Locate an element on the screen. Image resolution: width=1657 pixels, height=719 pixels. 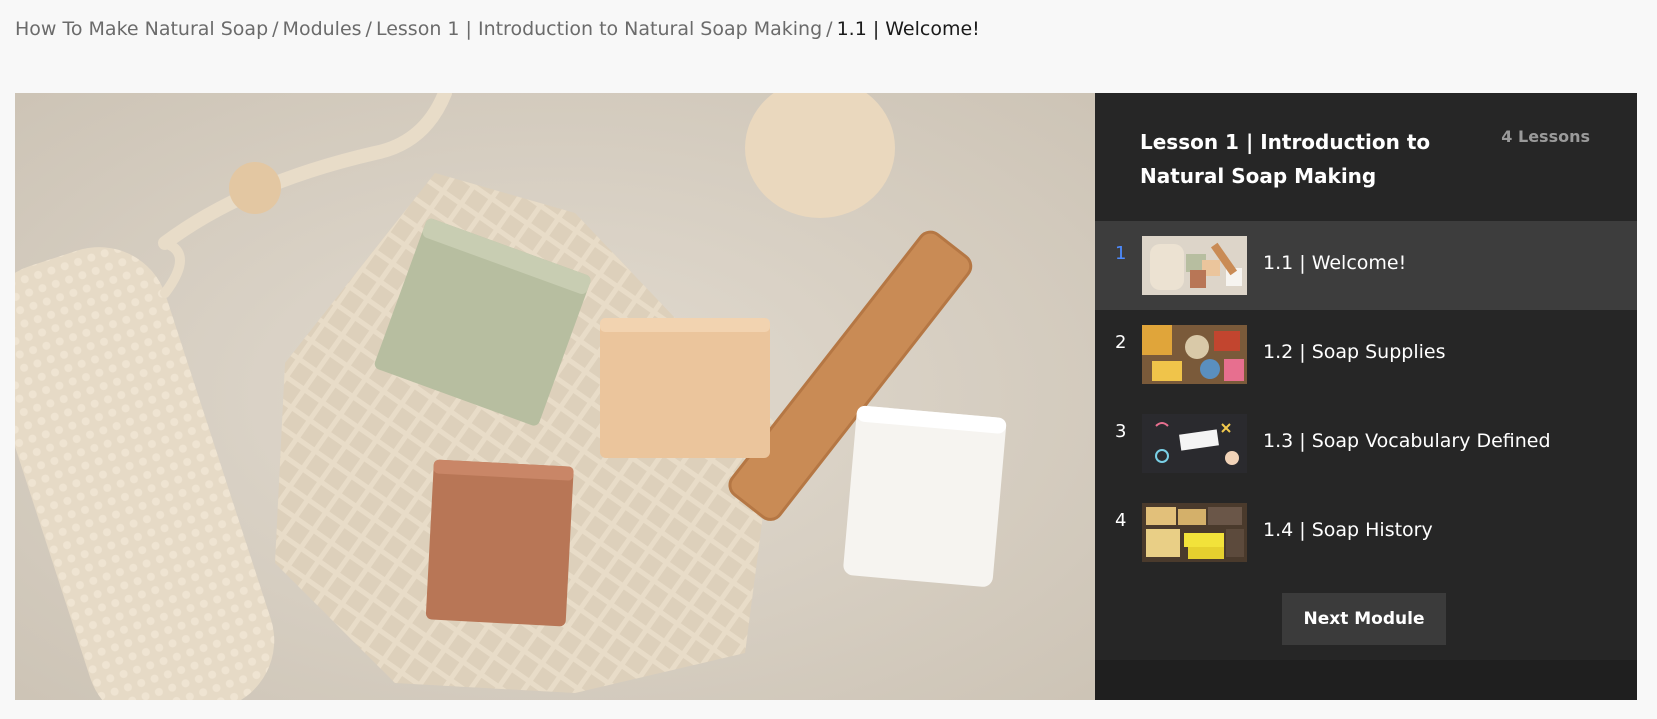
breadcrumb-link-modules: Modules is located at coordinates (322, 29).